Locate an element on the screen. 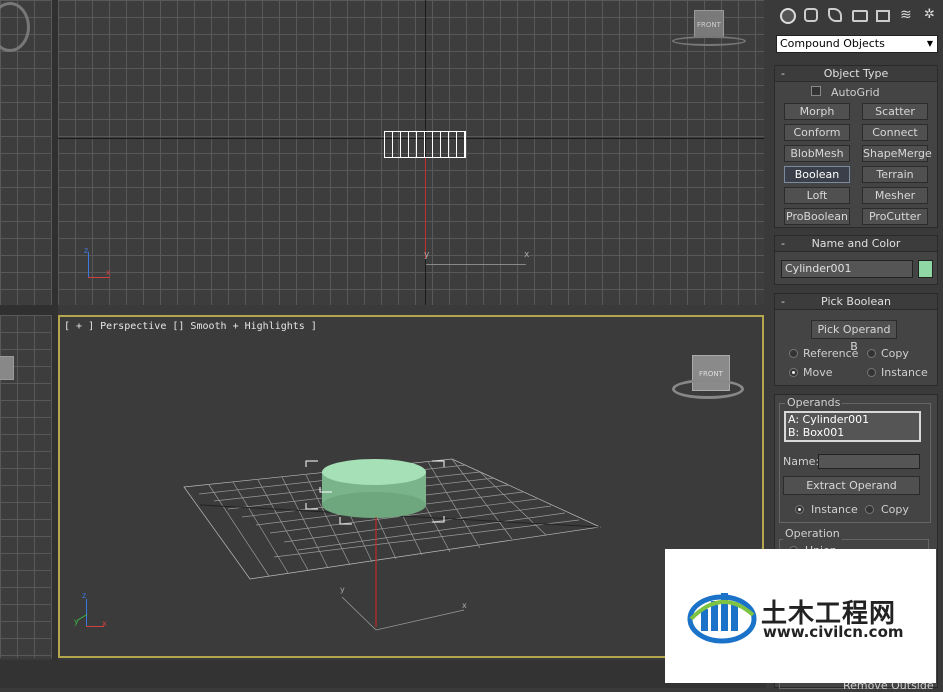  morph-button: Morph is located at coordinates (817, 111).